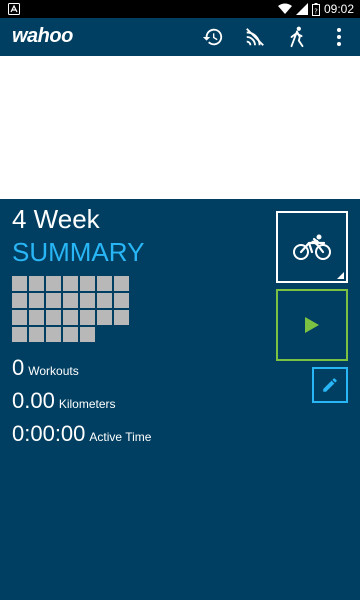 The width and height of the screenshot is (360, 600). I want to click on overflow-menu-icon, so click(339, 37).